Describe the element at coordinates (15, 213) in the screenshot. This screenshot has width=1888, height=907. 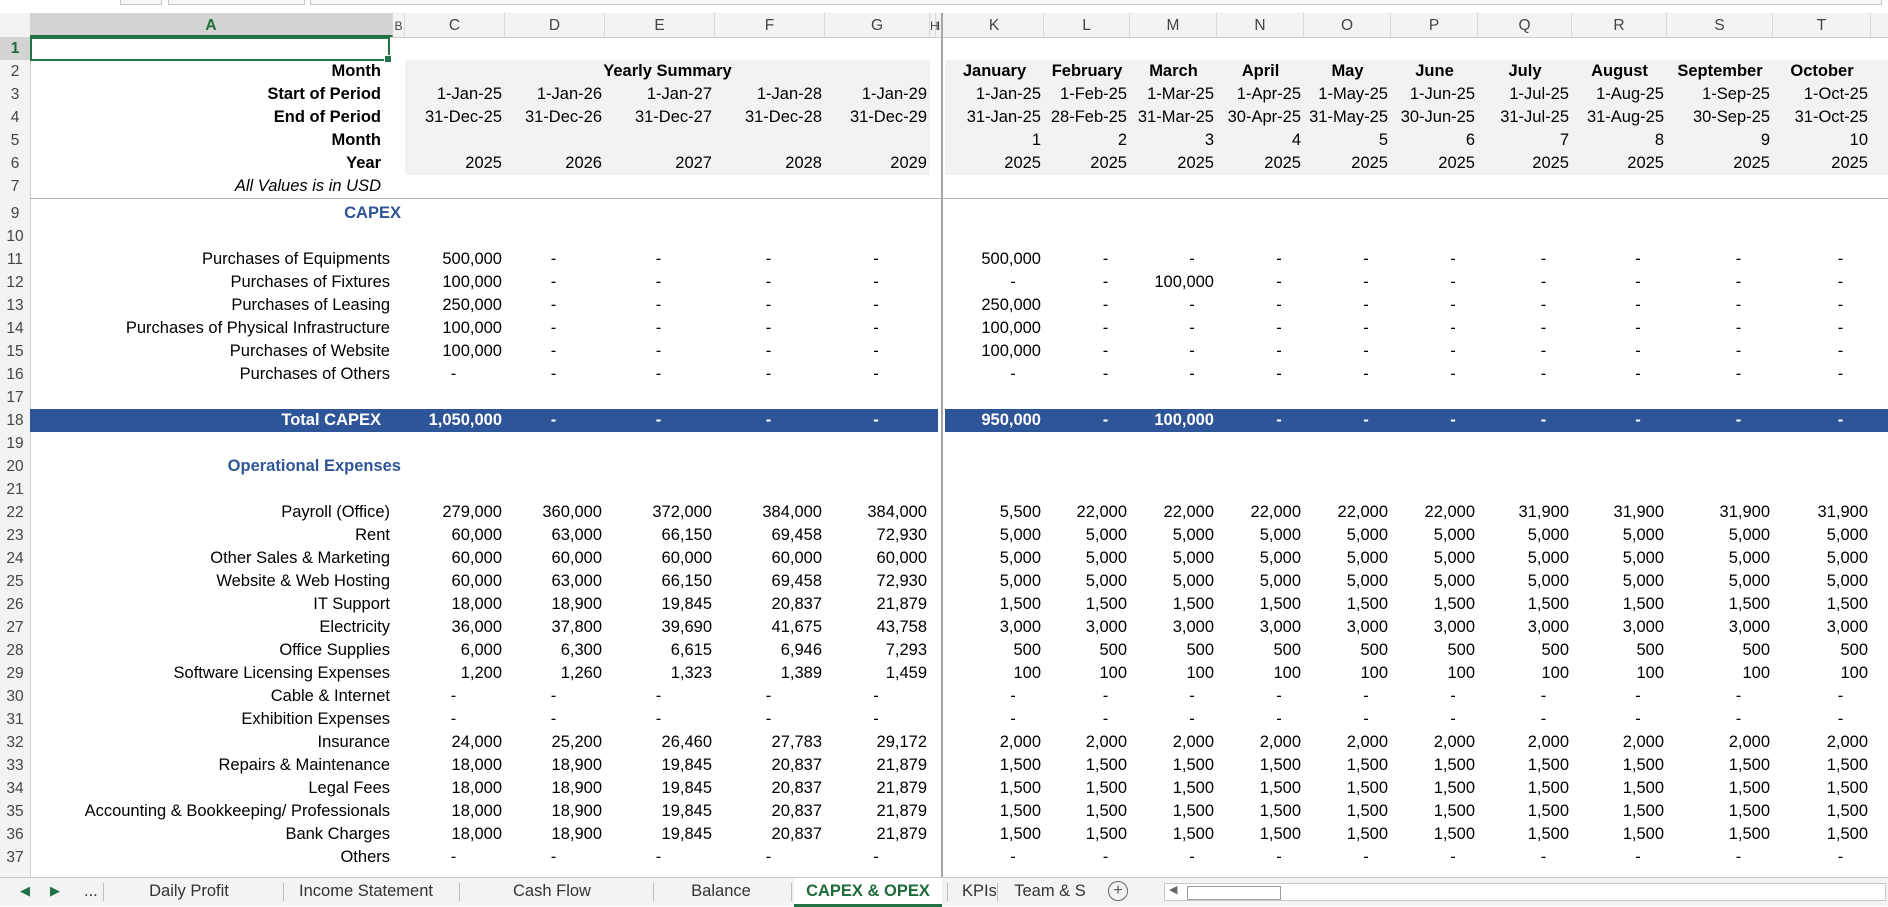
I see `row-header-9: 9` at that location.